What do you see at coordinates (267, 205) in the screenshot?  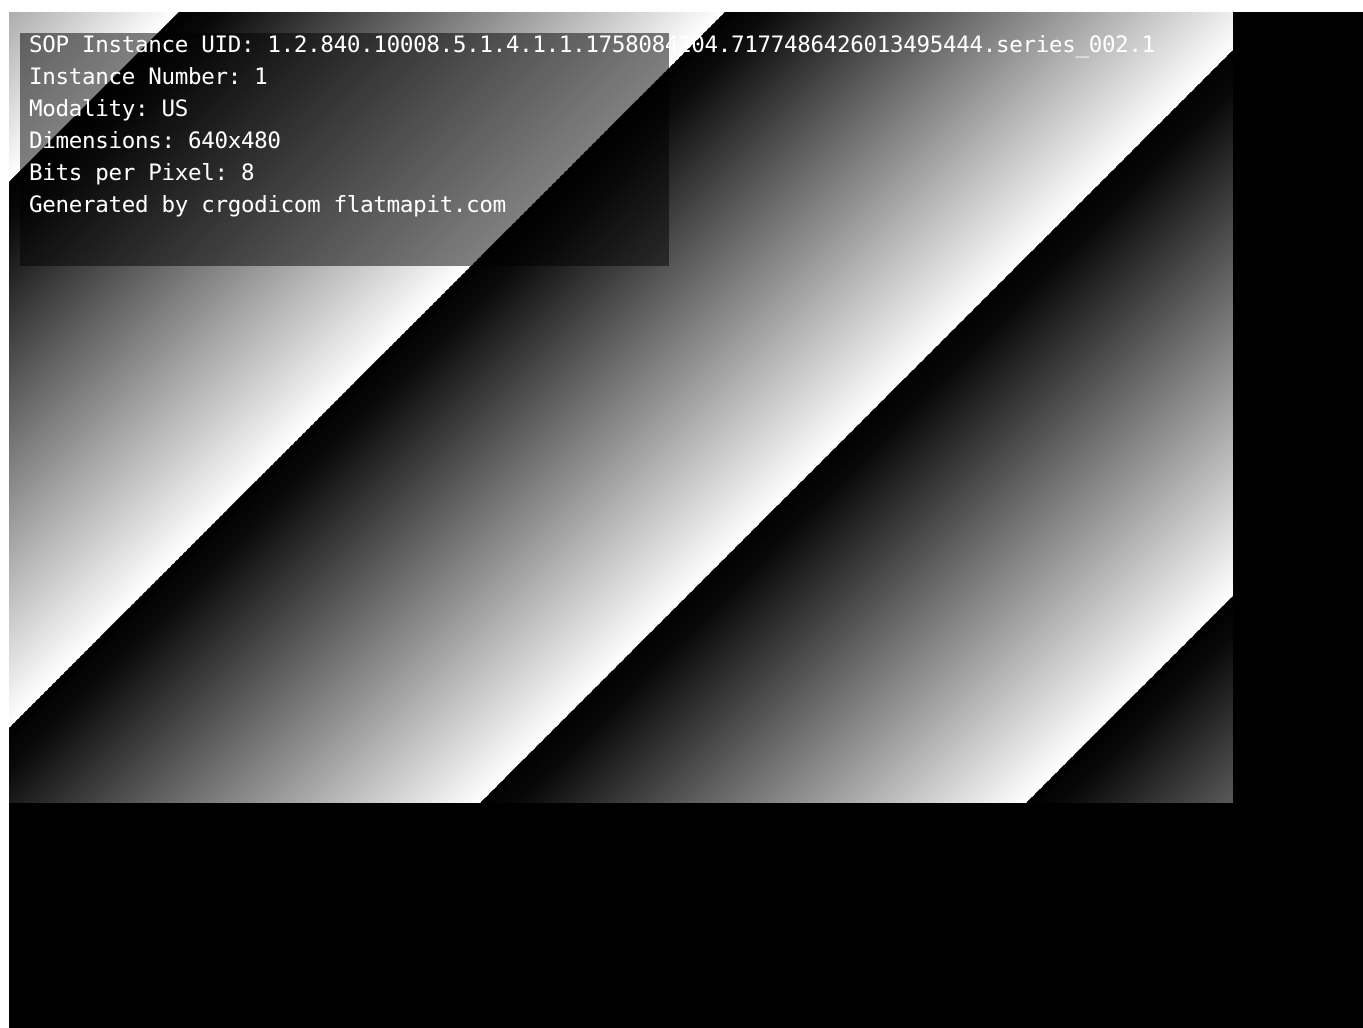 I see `generated-by: Generated by crgodicom flatmapit.com` at bounding box center [267, 205].